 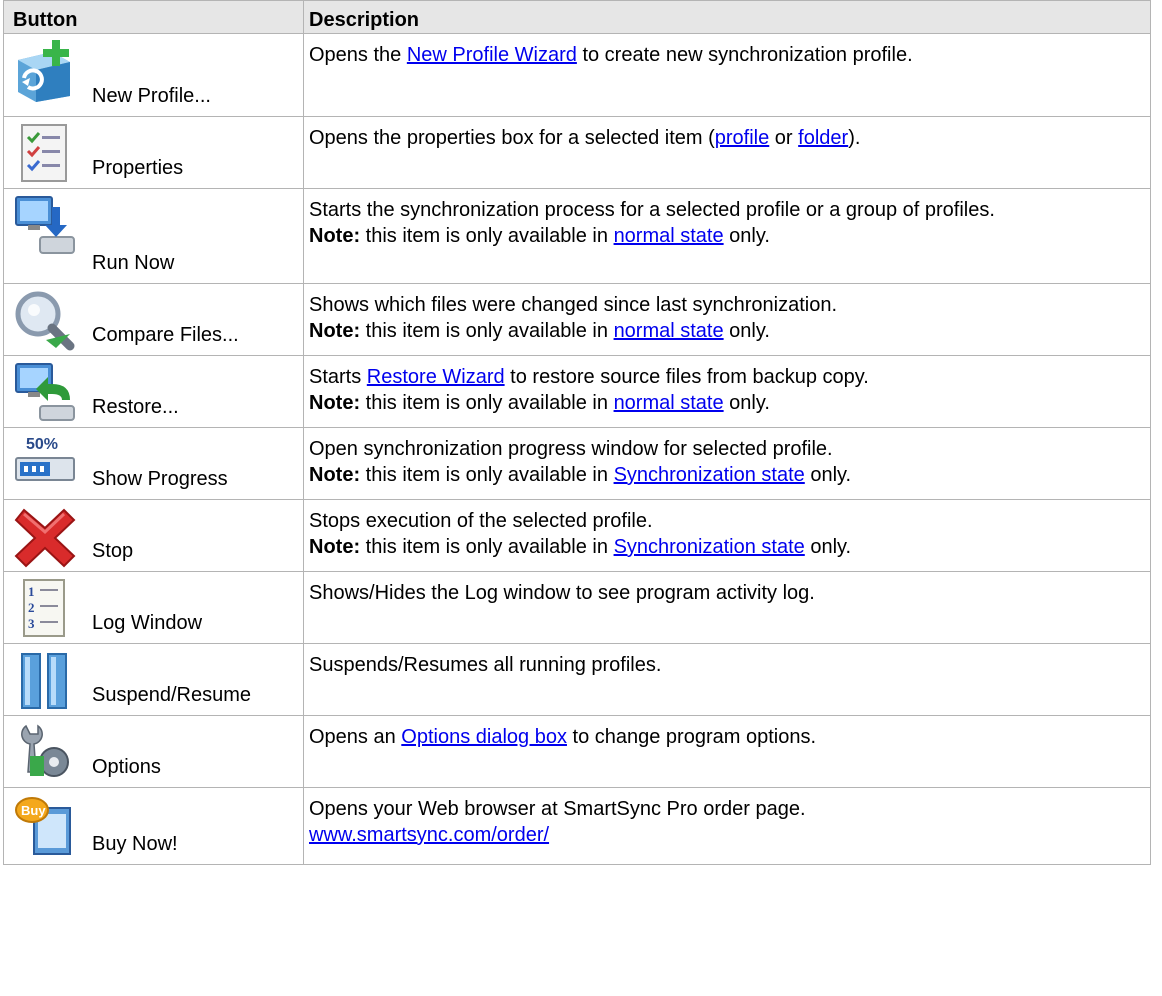 I want to click on restore-wizard-link: Restore Wizard, so click(x=436, y=377).